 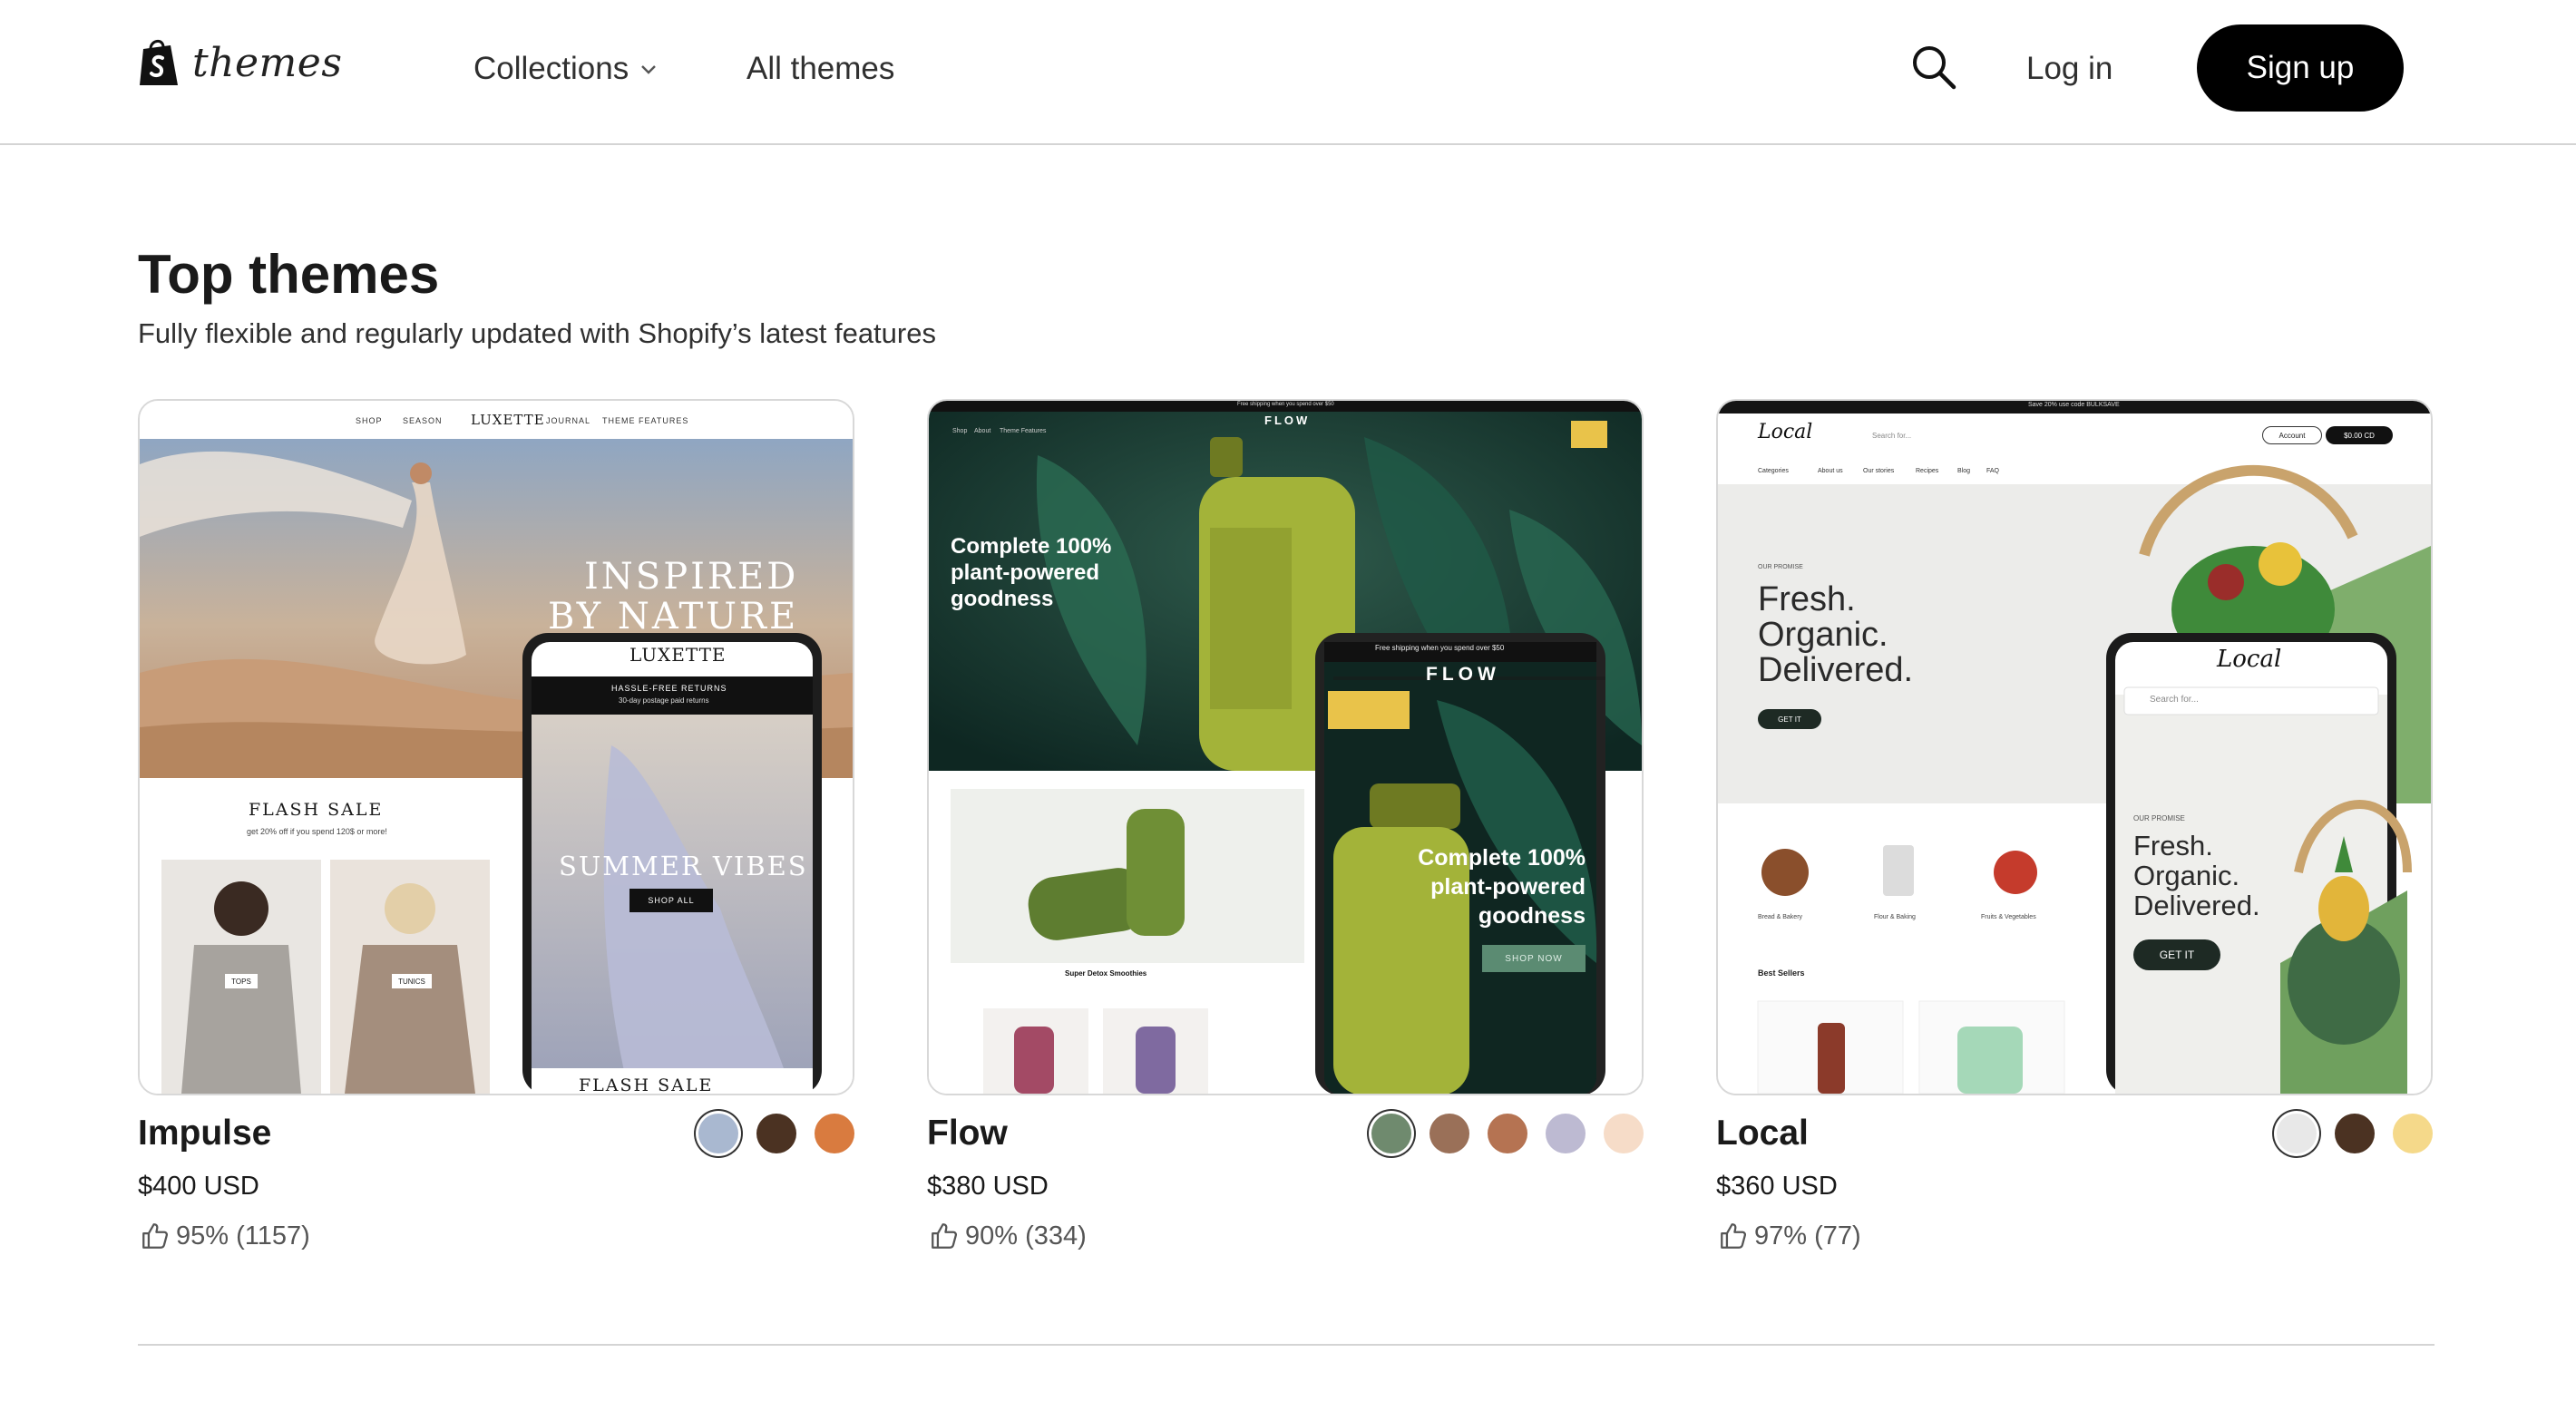 I want to click on local-mobile-hero1: Fresh., so click(x=2173, y=845).